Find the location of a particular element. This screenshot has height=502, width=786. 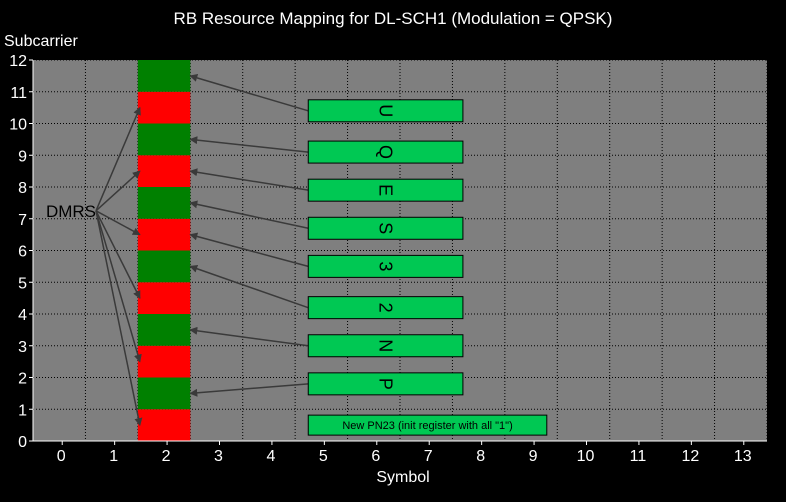

y-tick-label: 0 is located at coordinates (22, 442).